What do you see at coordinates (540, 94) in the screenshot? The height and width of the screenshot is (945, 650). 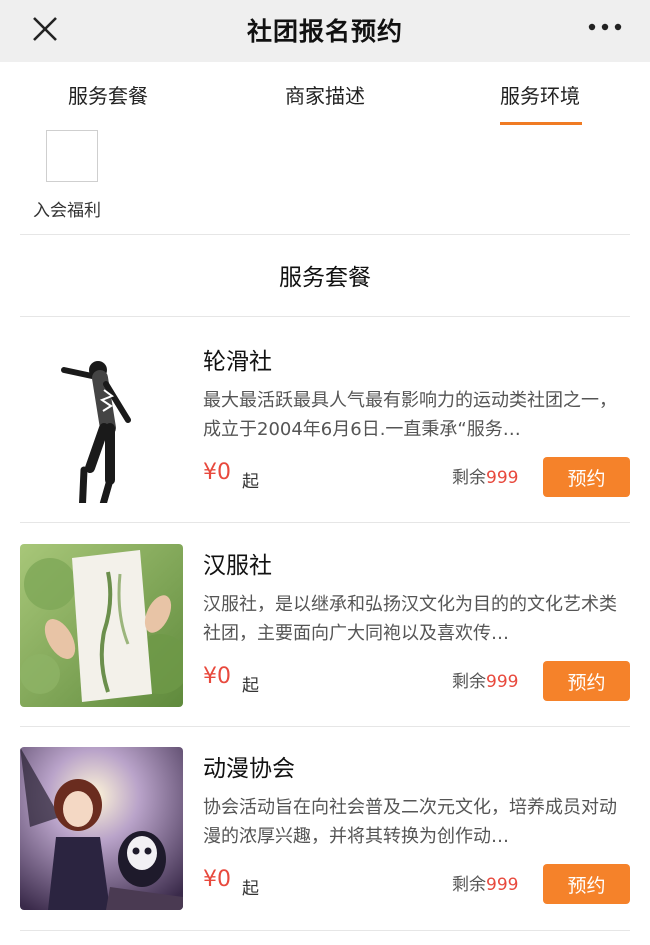 I see `tab-service-environment: 服务环境` at bounding box center [540, 94].